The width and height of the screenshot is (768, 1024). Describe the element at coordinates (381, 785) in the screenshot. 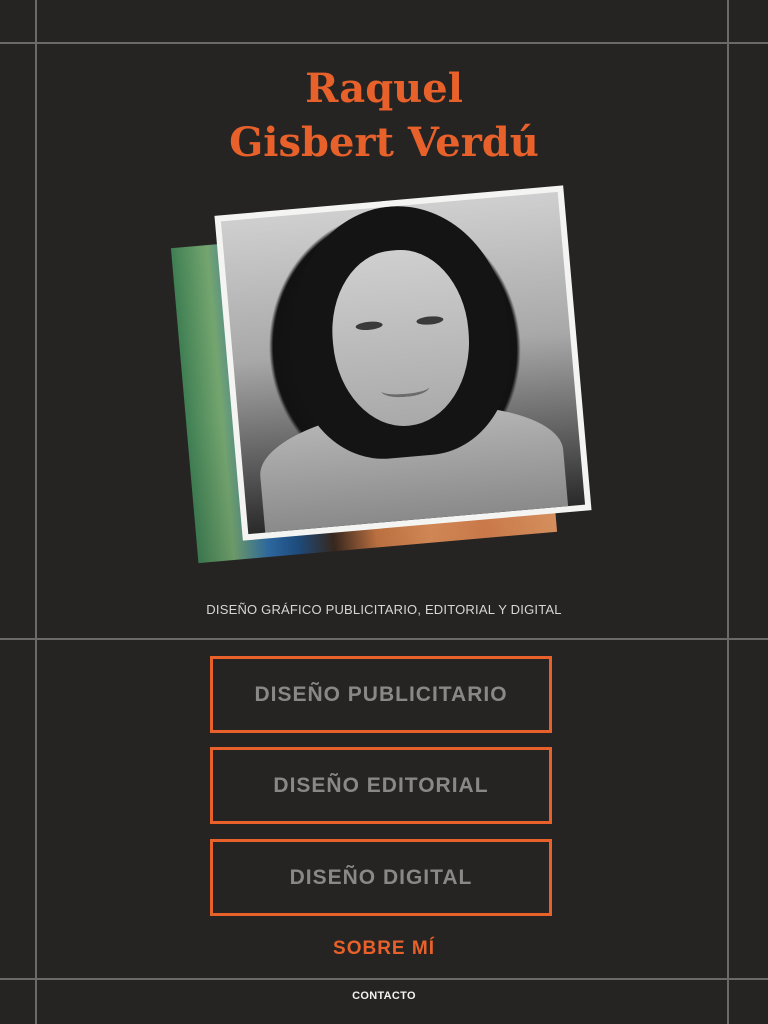

I see `editorial-design-button: DISEÑO EDITORIAL` at that location.